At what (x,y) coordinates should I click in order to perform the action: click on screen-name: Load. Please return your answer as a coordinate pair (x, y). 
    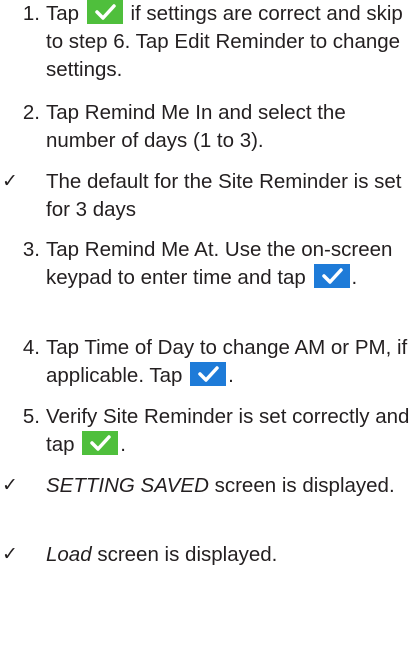
    Looking at the image, I should click on (69, 554).